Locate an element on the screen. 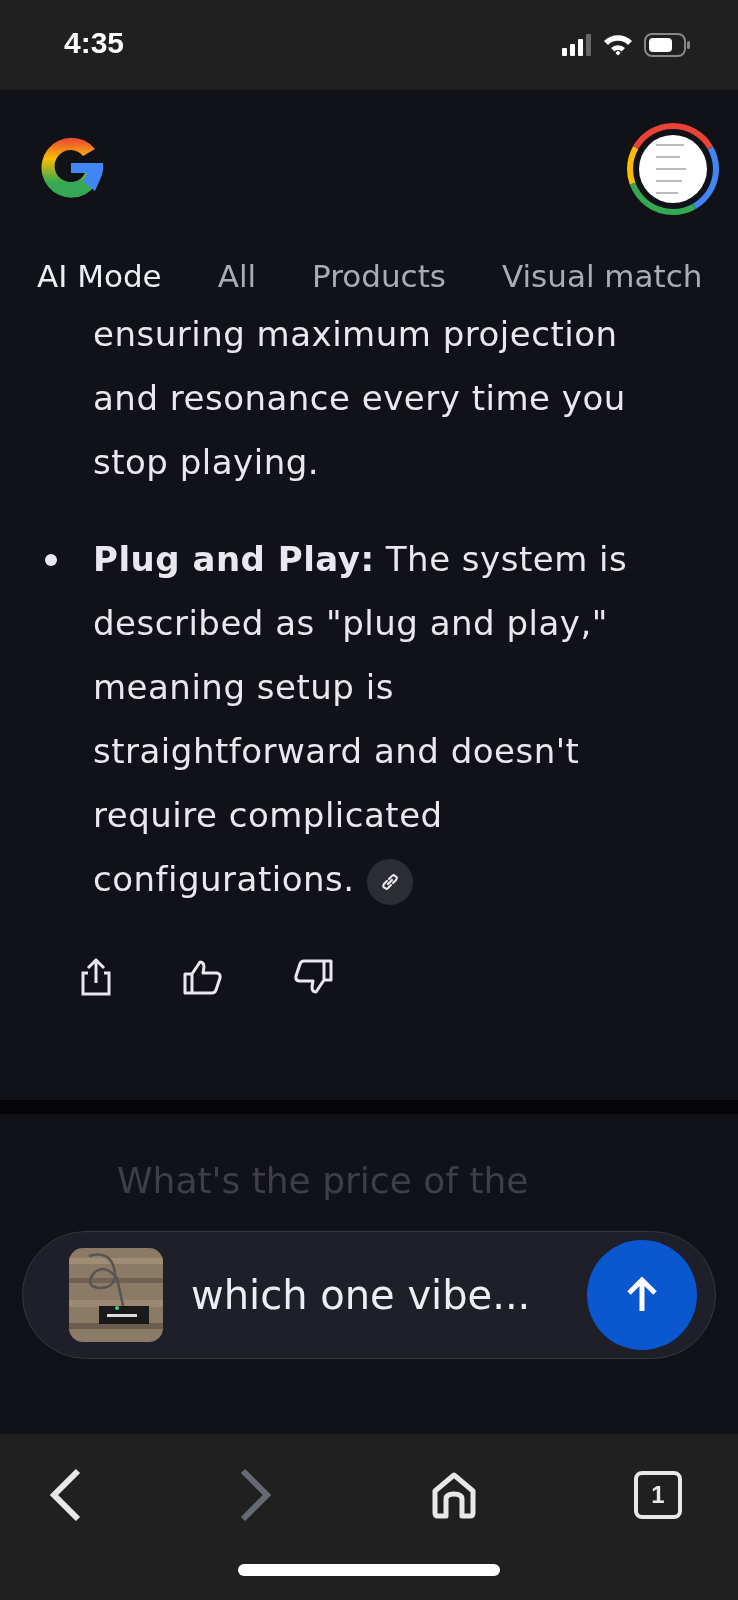 This screenshot has height=1600, width=738. bullet-icon is located at coordinates (51, 560).